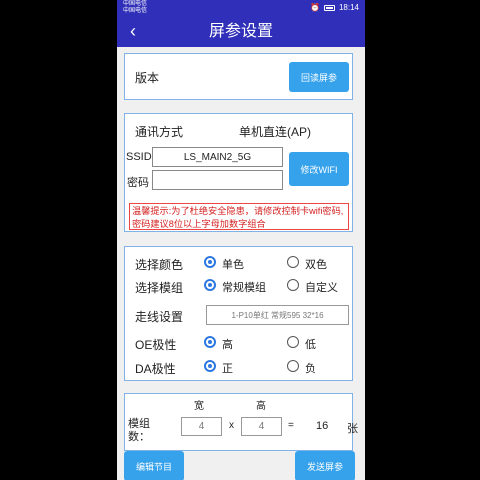 This screenshot has height=480, width=480. Describe the element at coordinates (135, 4) in the screenshot. I see `carrier-line-1: 中国电信` at that location.